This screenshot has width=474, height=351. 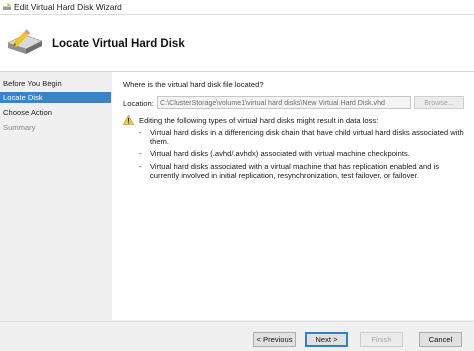 I want to click on nav-item-before-you-begin: Before You Begin, so click(x=55, y=83).